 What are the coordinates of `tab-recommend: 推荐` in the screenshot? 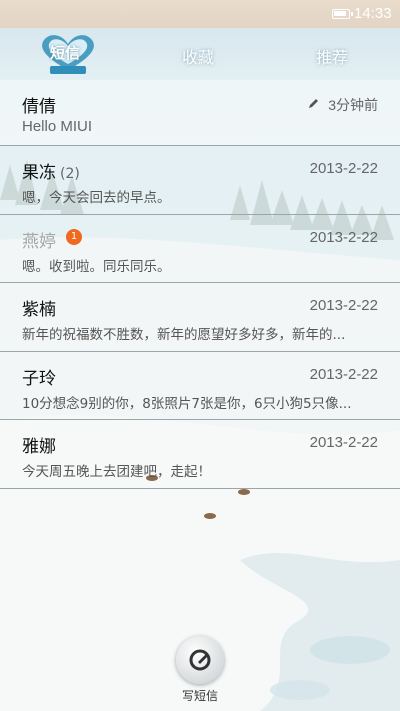 It's located at (332, 56).